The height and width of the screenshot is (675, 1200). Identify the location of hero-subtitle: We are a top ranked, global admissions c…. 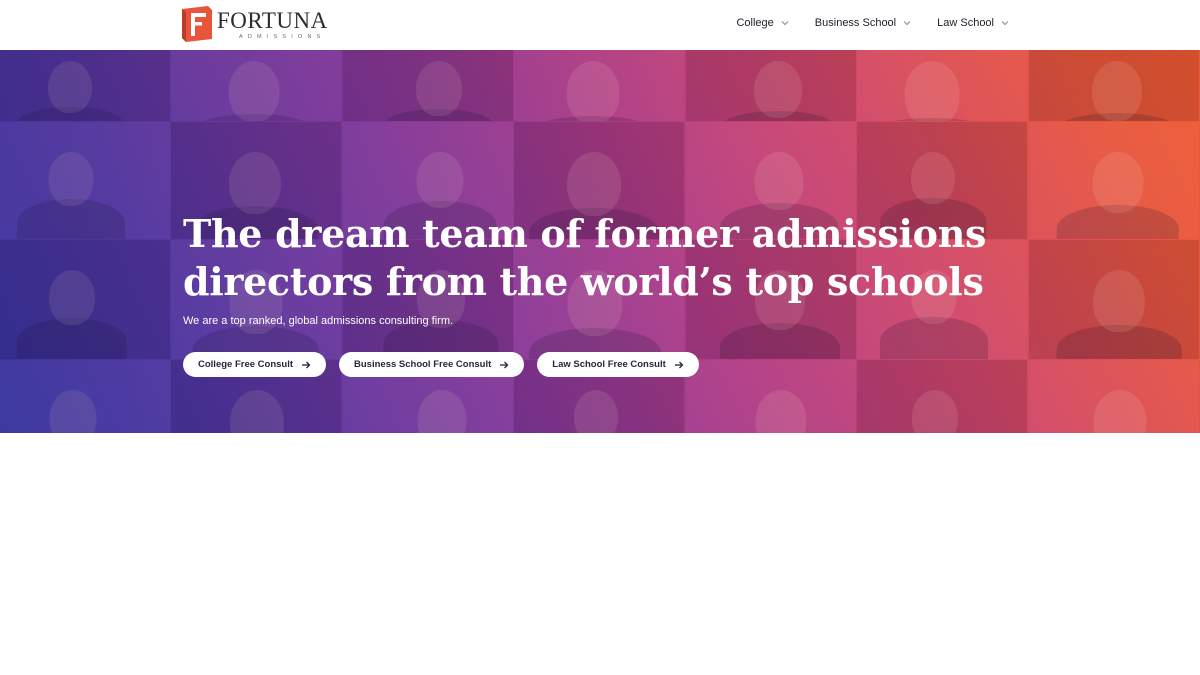
(318, 321).